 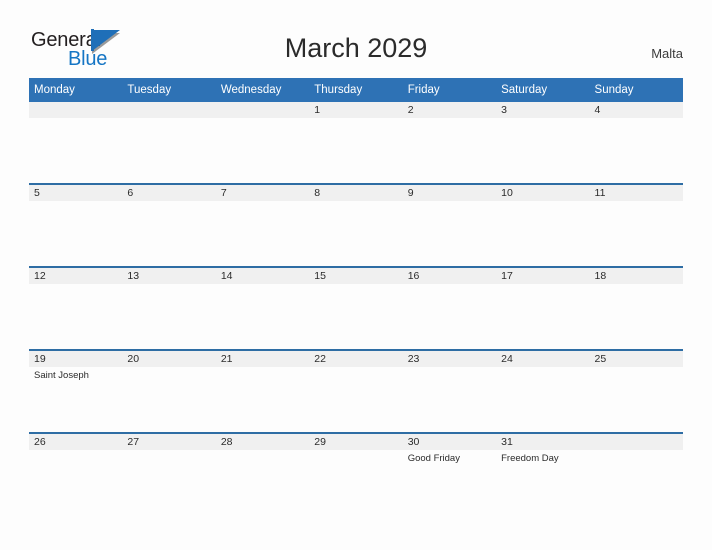 I want to click on calendar-day-cell: 24, so click(x=543, y=391).